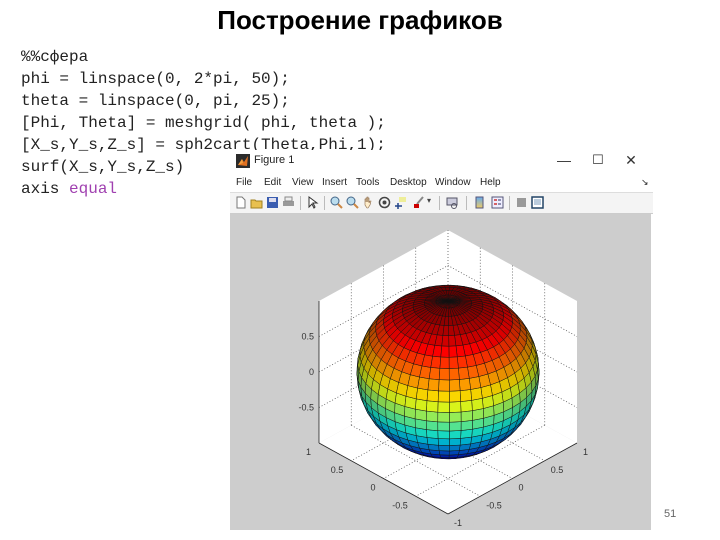  I want to click on show-plot-tools-icon, so click(537, 202).